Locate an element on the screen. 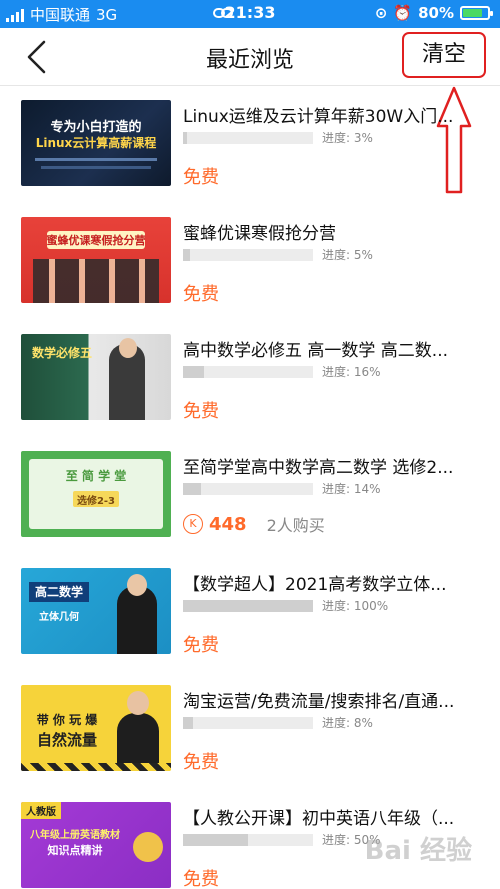 Image resolution: width=500 pixels, height=889 pixels. progress-label: 进度: 8% is located at coordinates (347, 723).